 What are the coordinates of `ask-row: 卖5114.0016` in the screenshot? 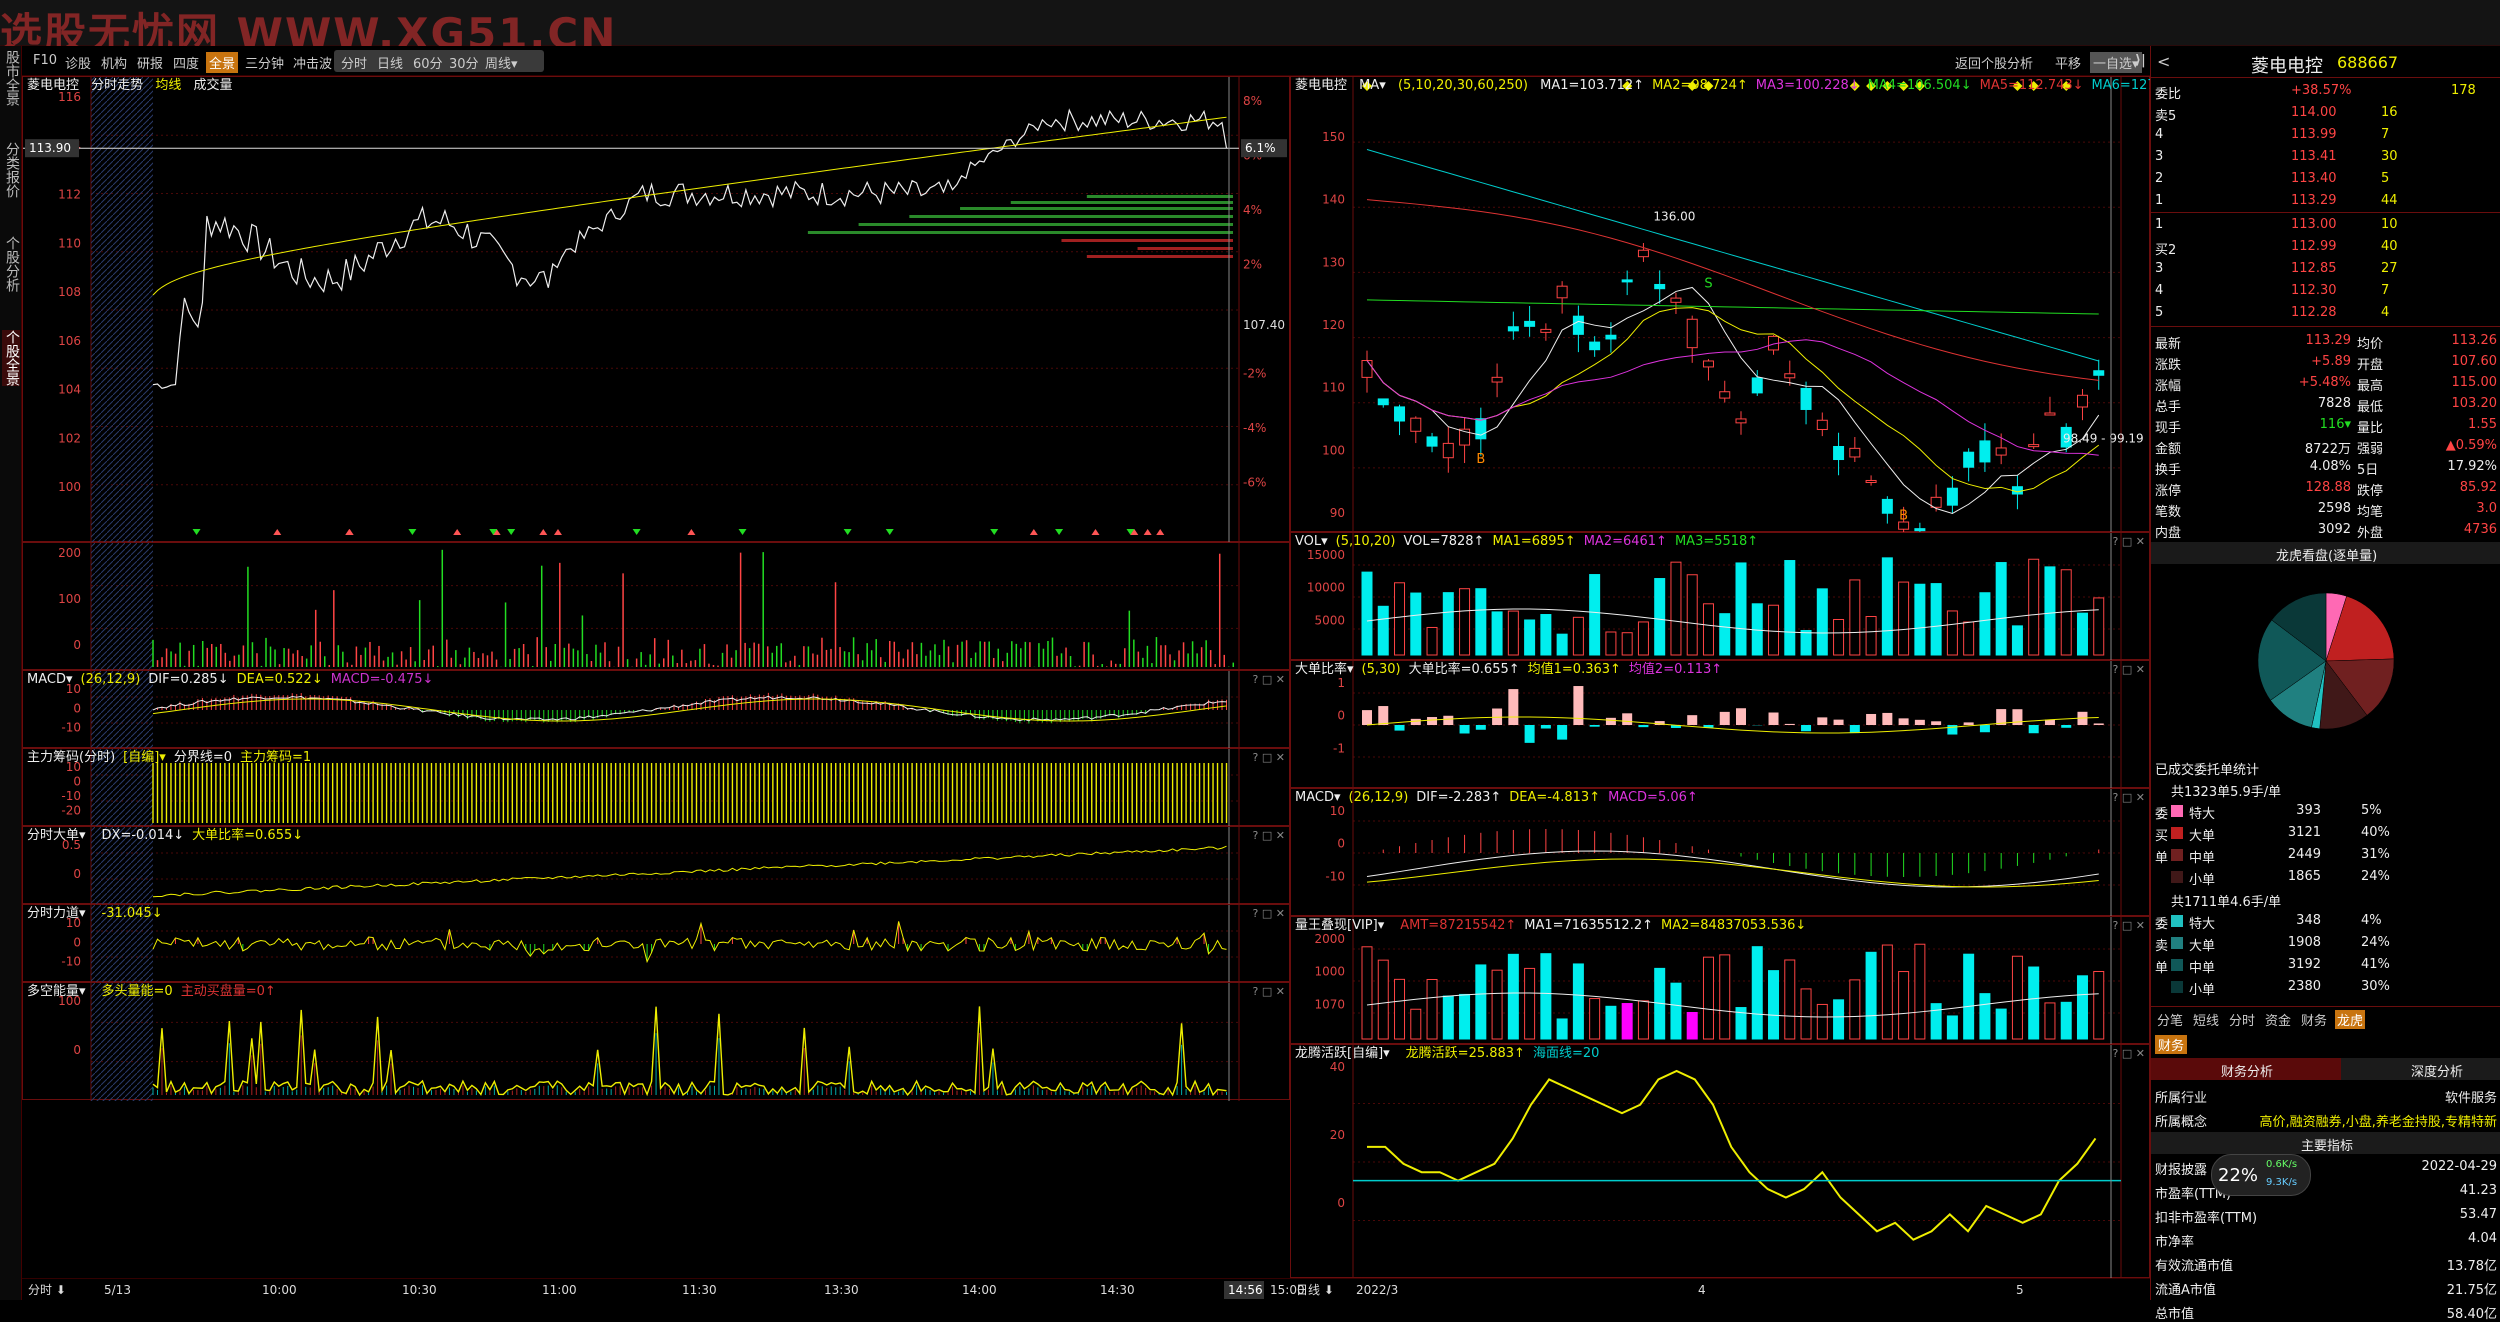 It's located at (2325, 113).